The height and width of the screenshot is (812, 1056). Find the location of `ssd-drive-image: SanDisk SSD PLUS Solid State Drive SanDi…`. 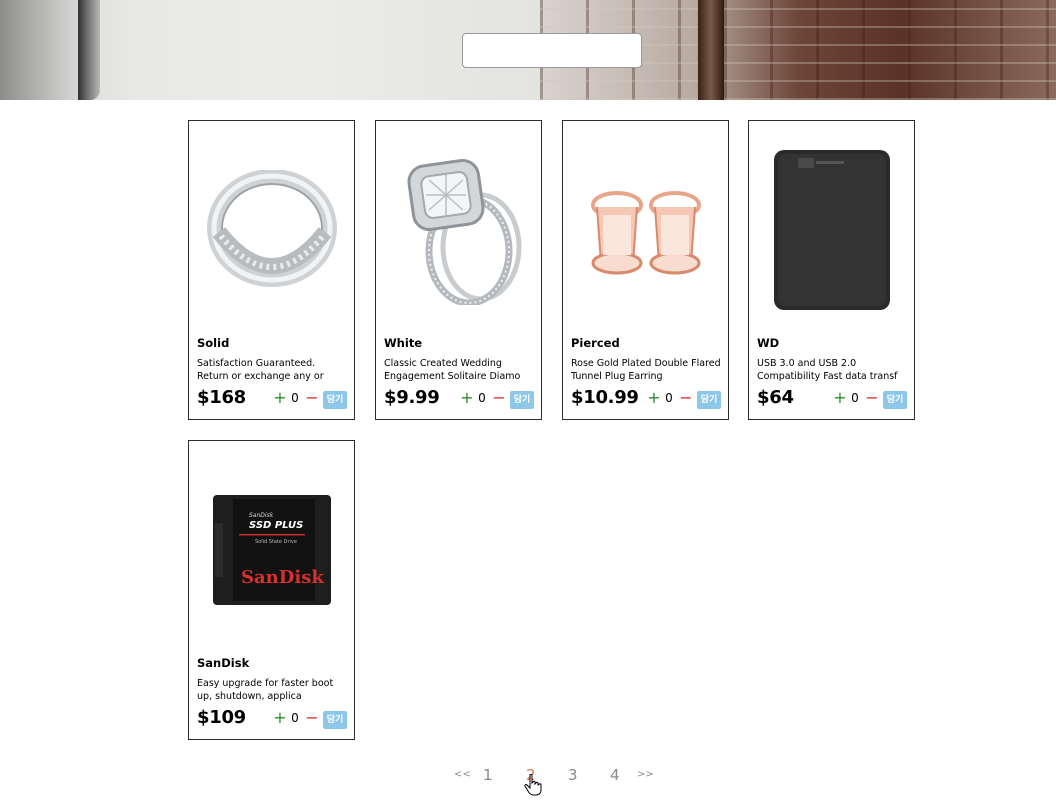

ssd-drive-image: SanDisk SSD PLUS Solid State Drive SanDi… is located at coordinates (272, 550).